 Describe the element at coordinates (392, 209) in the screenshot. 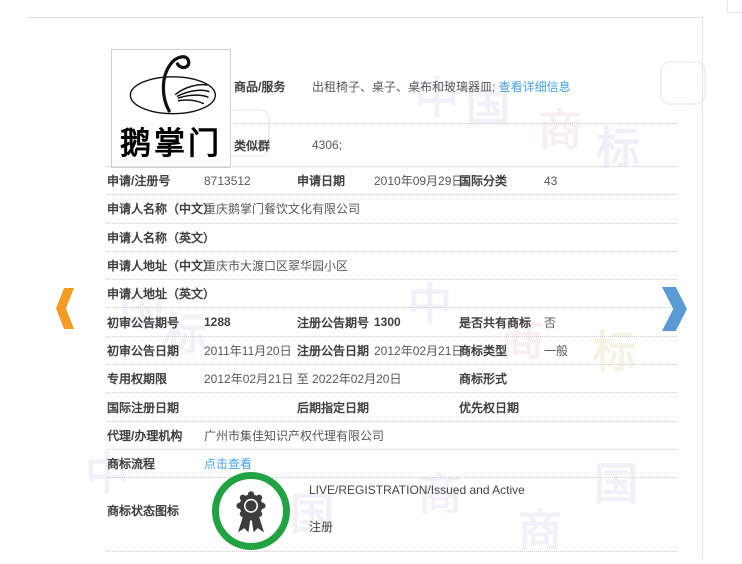

I see `table-row: 申请人名称（中文） 重庆鹅掌门餐饮文化有限公司` at that location.